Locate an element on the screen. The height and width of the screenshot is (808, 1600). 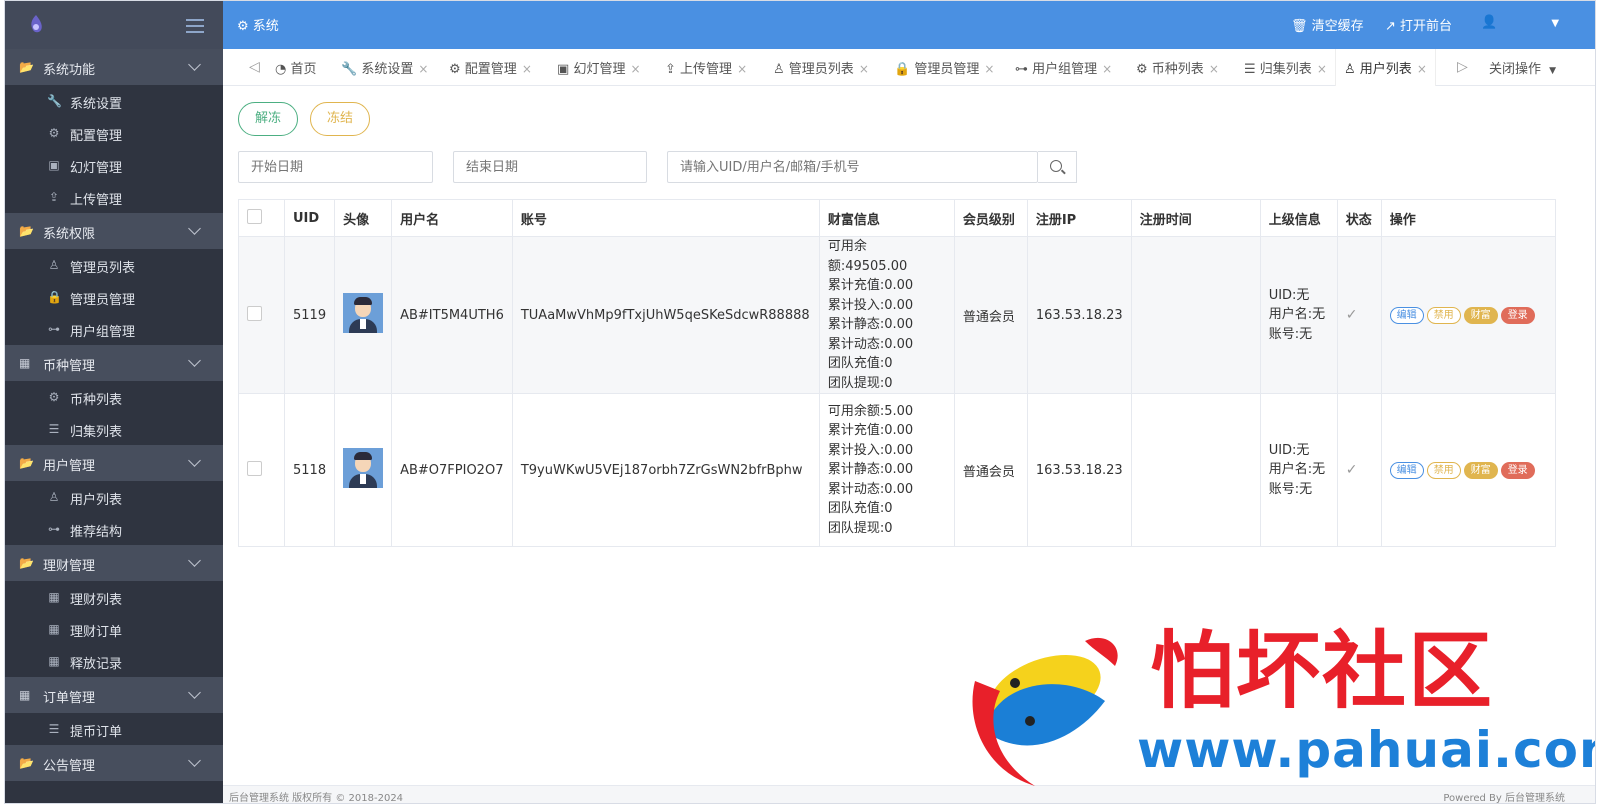
tab-scroll-right-icon: ▷ is located at coordinates (1462, 67).